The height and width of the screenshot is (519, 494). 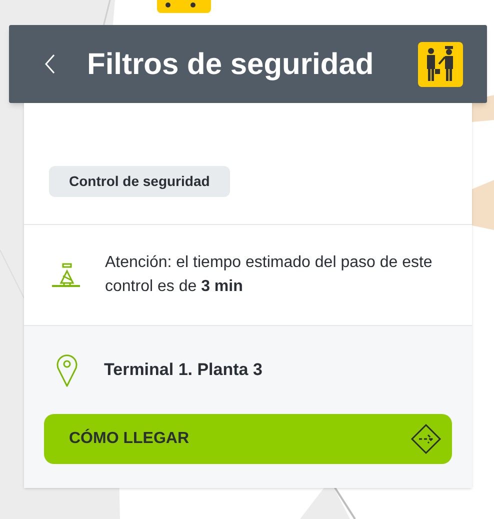 I want to click on back-icon, so click(x=50, y=64).